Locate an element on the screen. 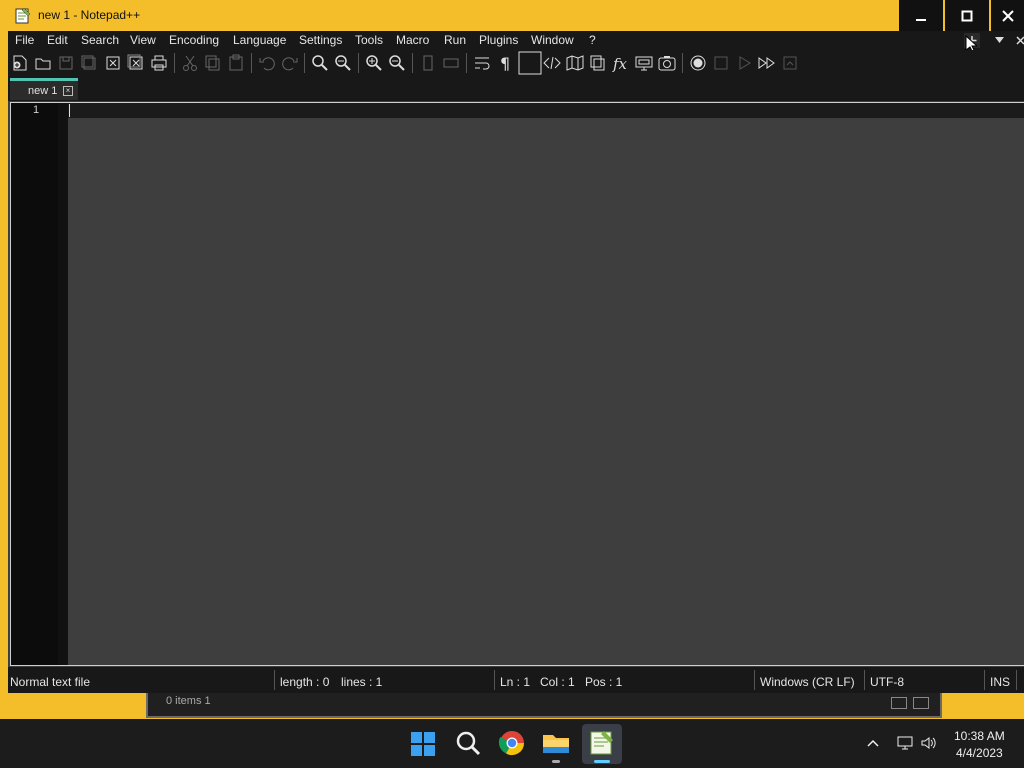 The width and height of the screenshot is (1024, 768). dropdown-arrow-icon is located at coordinates (999, 40).